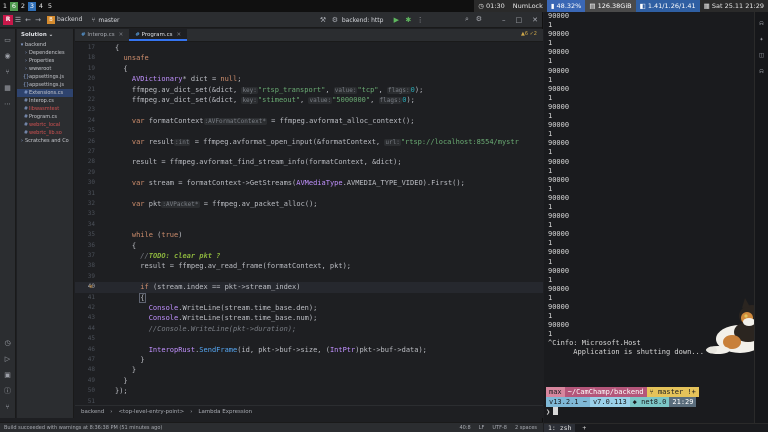  What do you see at coordinates (45, 93) in the screenshot?
I see `tree-item: #Extensions.cs` at bounding box center [45, 93].